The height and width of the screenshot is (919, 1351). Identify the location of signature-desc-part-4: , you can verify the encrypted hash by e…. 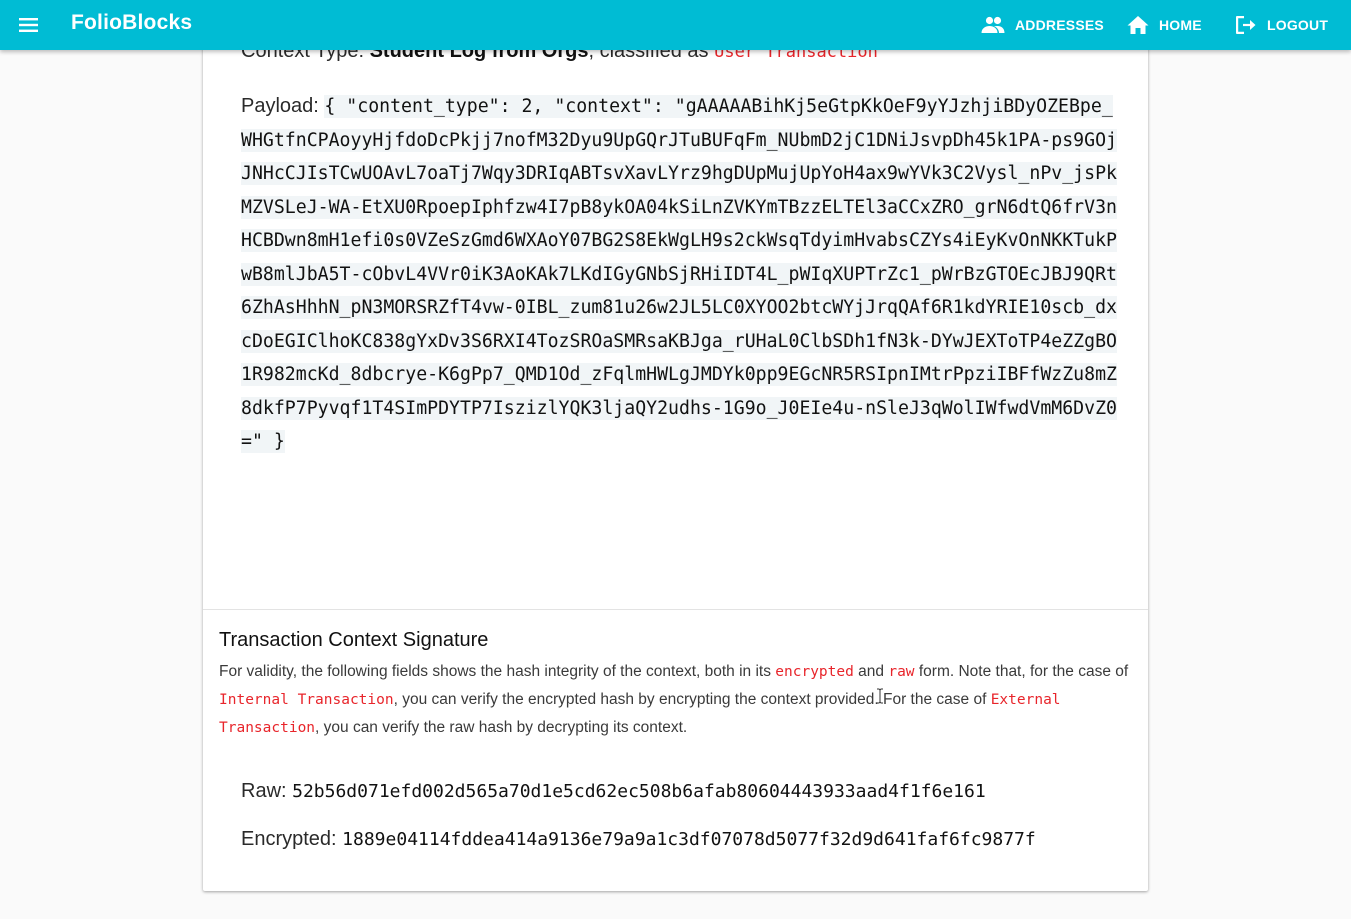
(692, 699).